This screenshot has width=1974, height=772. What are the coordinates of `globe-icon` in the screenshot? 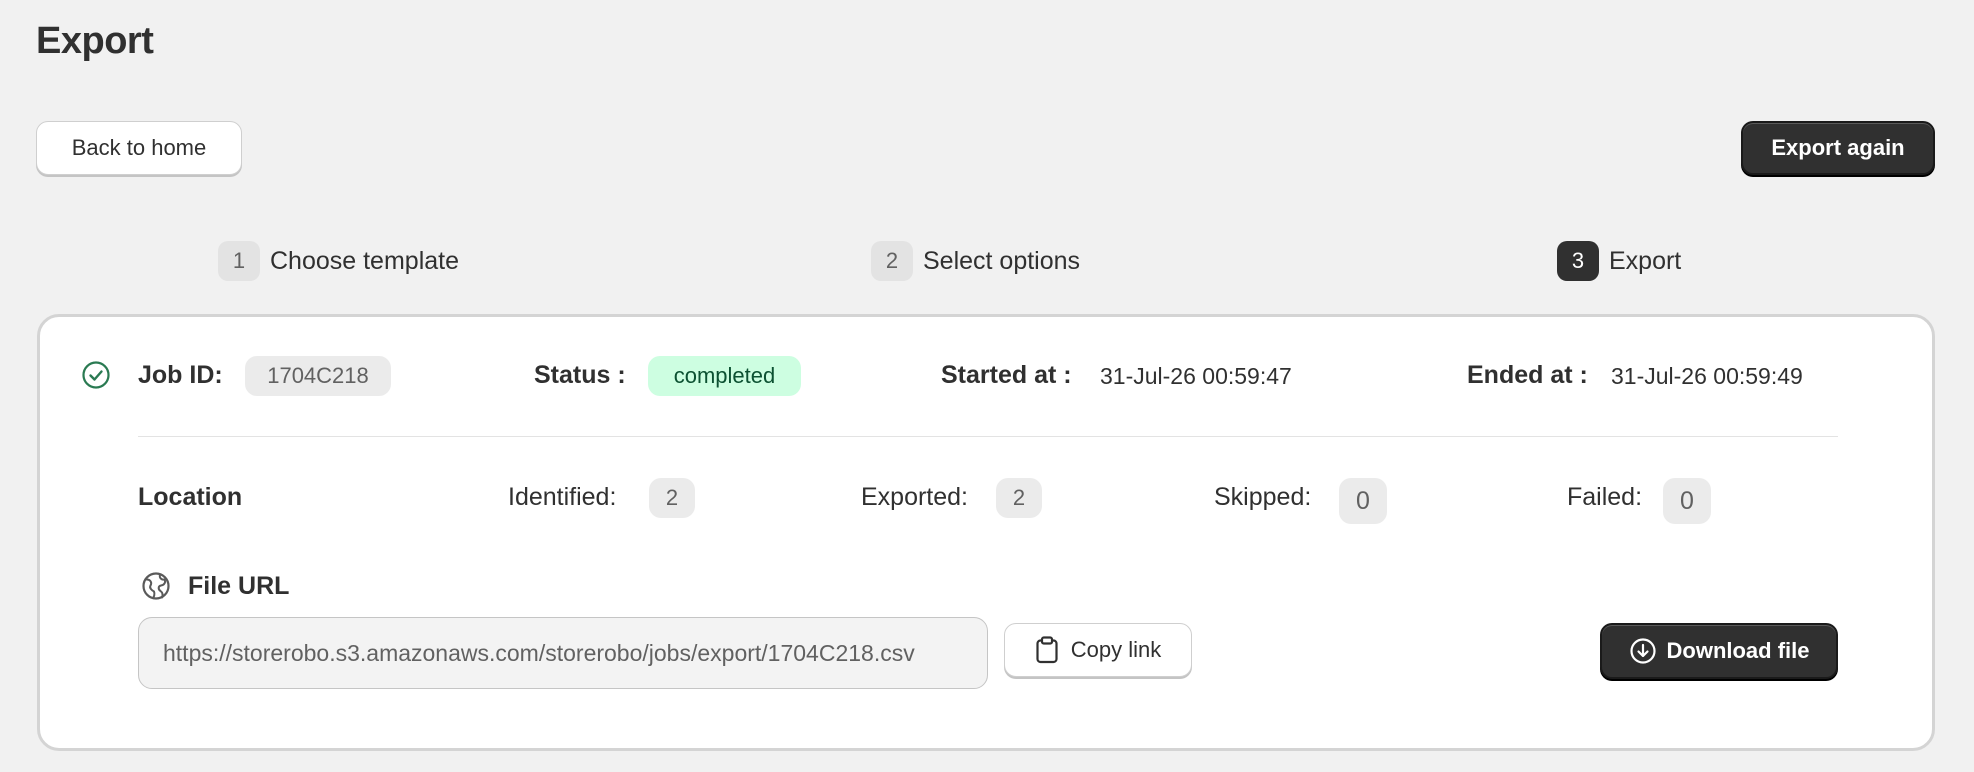 It's located at (156, 586).